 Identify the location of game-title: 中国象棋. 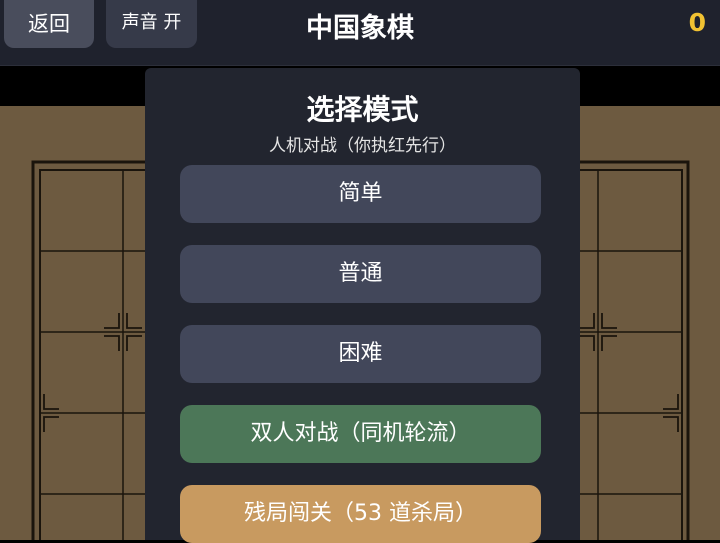
(360, 28).